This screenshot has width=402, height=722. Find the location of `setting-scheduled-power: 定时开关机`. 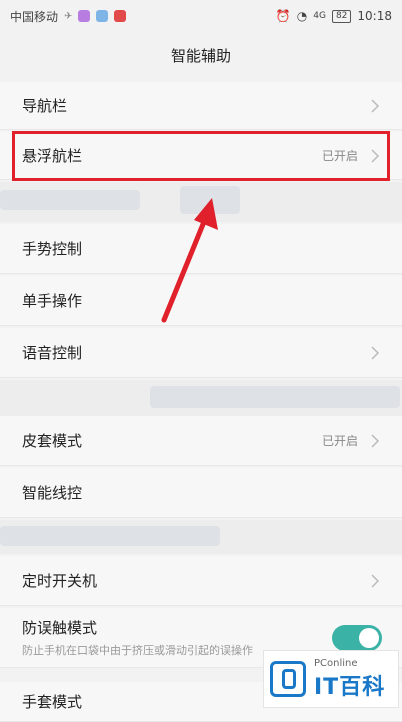

setting-scheduled-power: 定时开关机 is located at coordinates (201, 581).